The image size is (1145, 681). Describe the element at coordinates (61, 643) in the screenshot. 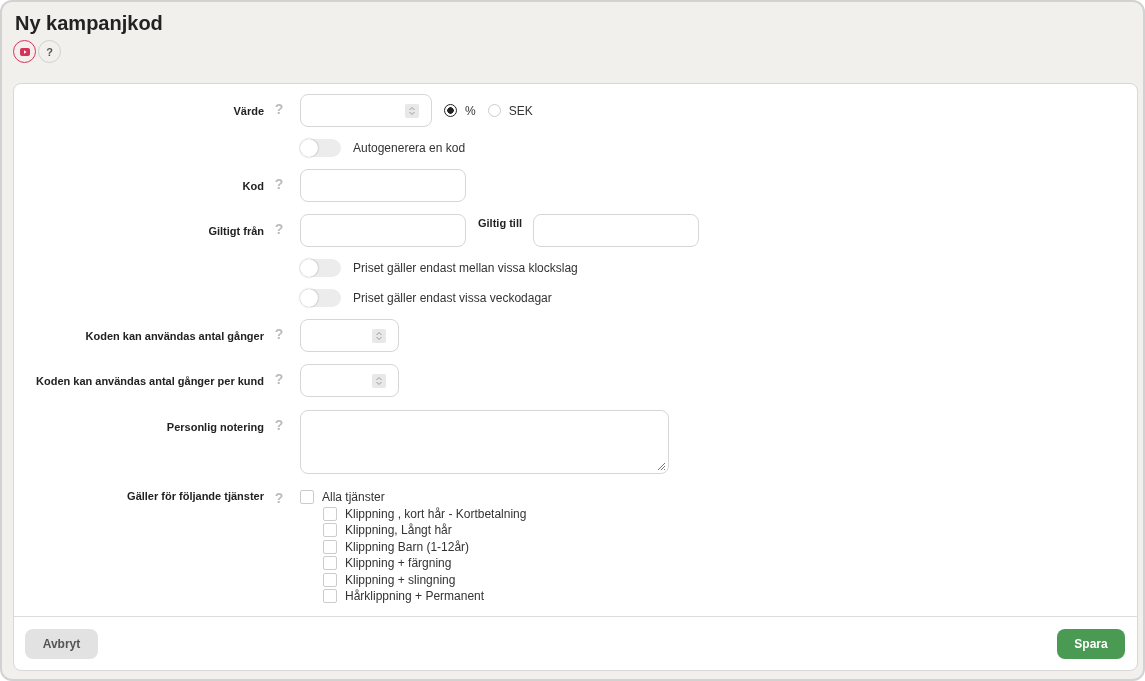

I see `cancel-button: Avbryt` at that location.